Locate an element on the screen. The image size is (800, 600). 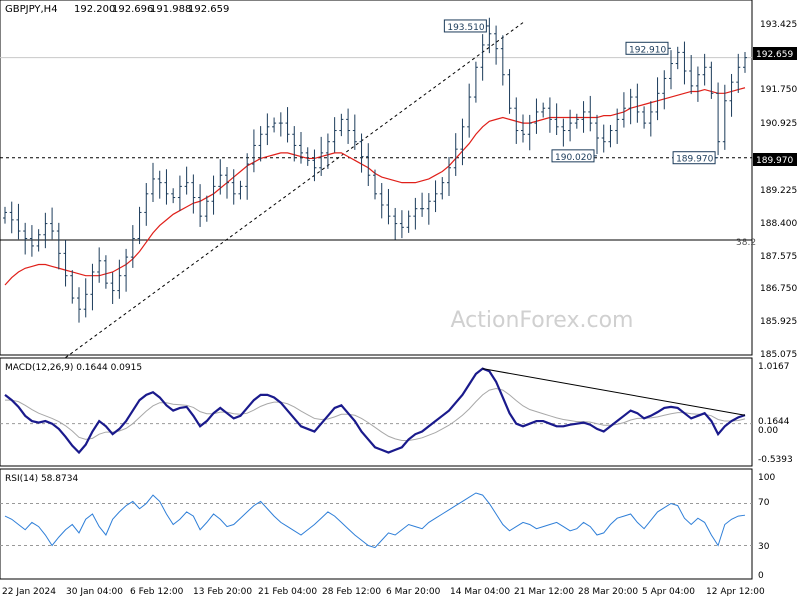
time-tick-label: 30 Jan 04:00 is located at coordinates (94, 592).